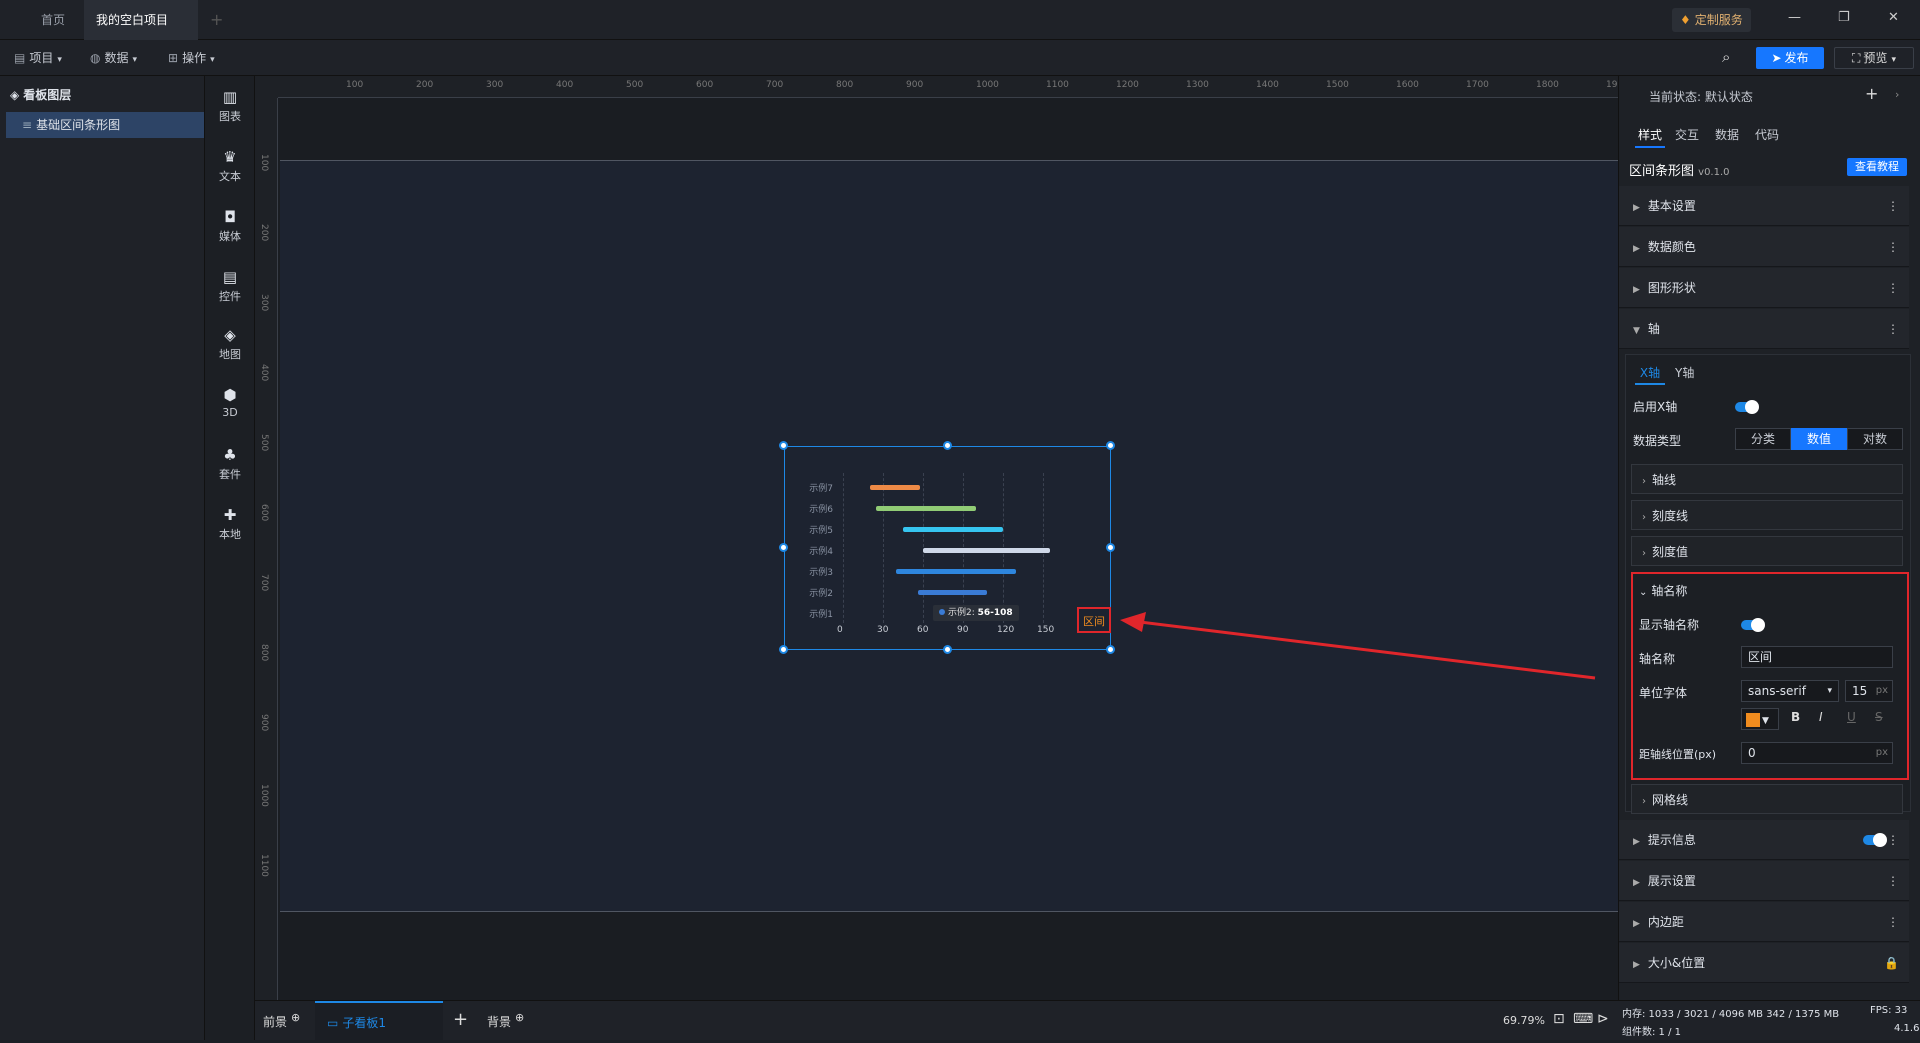  Describe the element at coordinates (1653, 329) in the screenshot. I see `section-axis-label: 轴` at that location.